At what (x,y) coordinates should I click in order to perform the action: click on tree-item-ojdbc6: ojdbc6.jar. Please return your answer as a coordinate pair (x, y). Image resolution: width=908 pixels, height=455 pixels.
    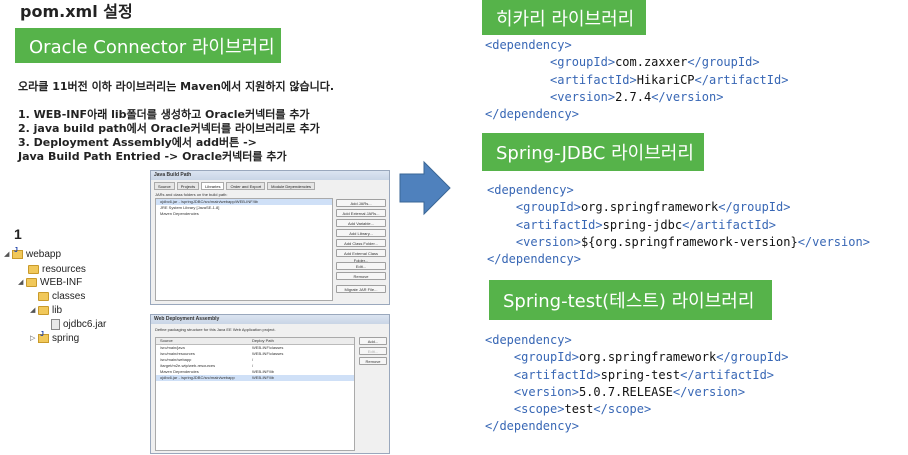
    Looking at the image, I should click on (78, 324).